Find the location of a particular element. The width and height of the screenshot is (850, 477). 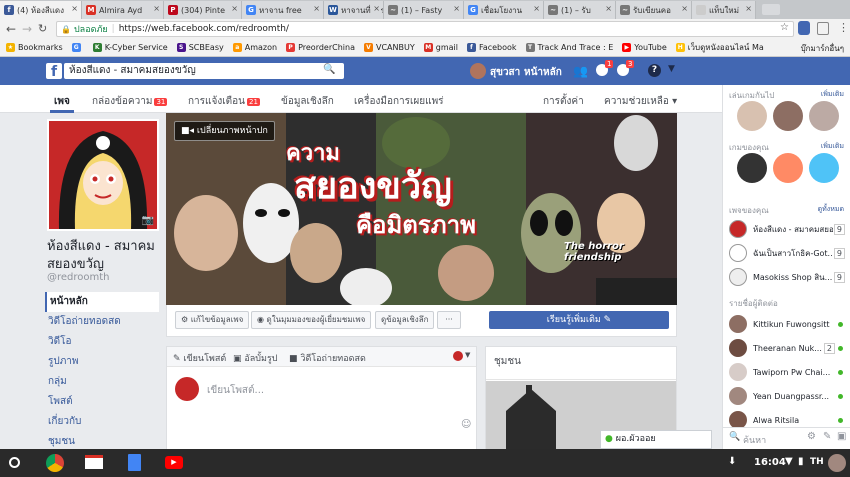

search-icon: 🔍 is located at coordinates (329, 69).